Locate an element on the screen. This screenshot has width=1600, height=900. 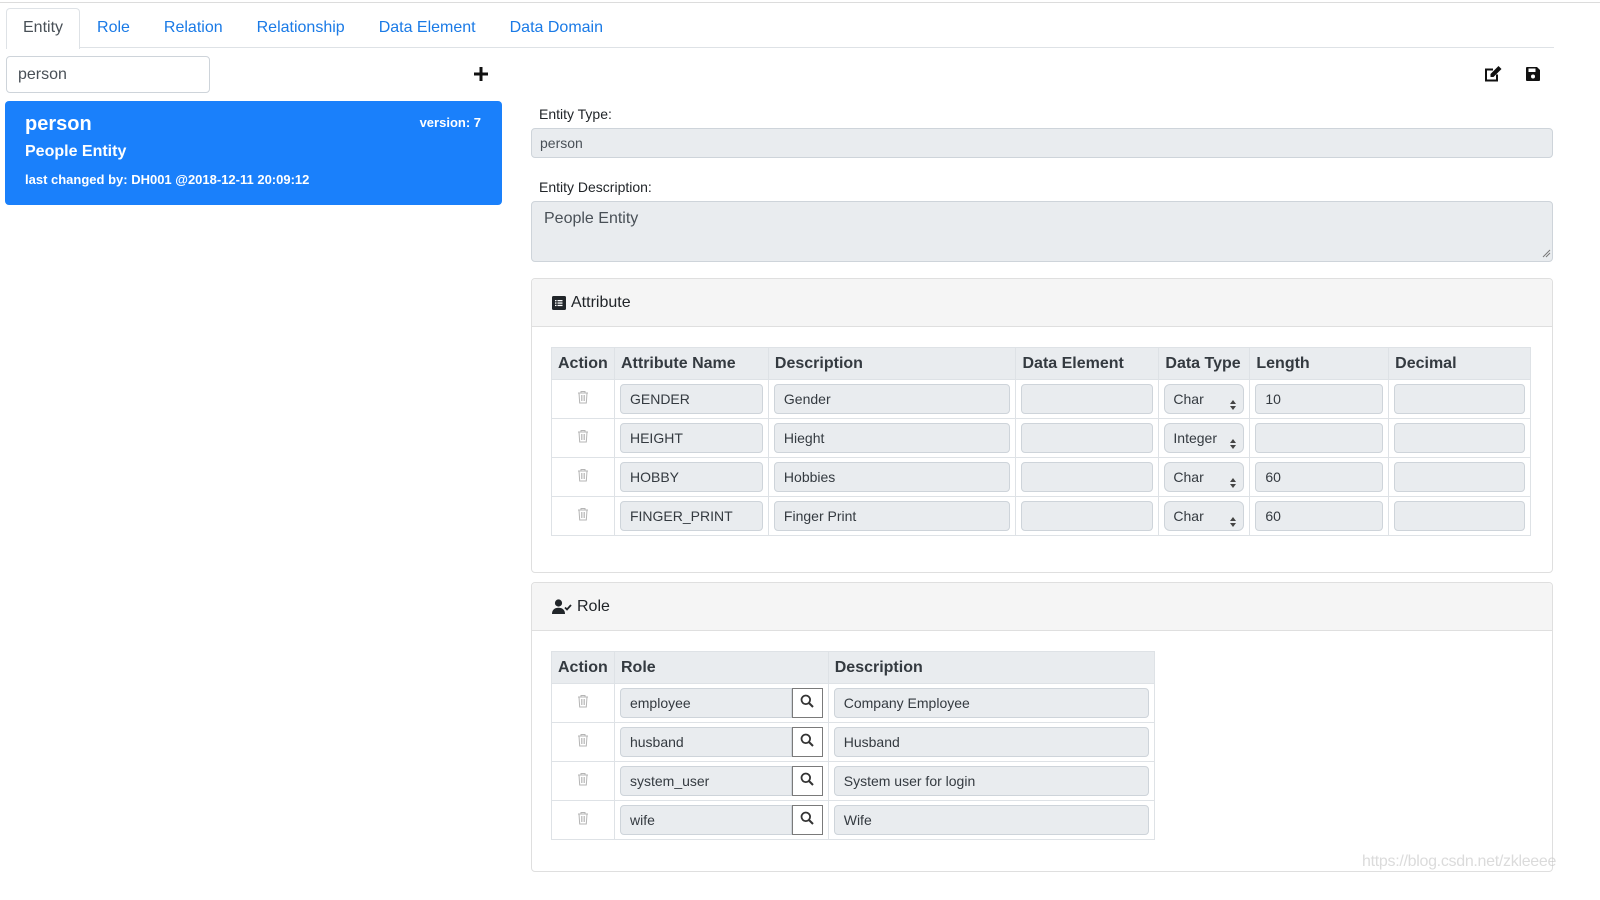
attribute-description-input: Gender is located at coordinates (892, 399).